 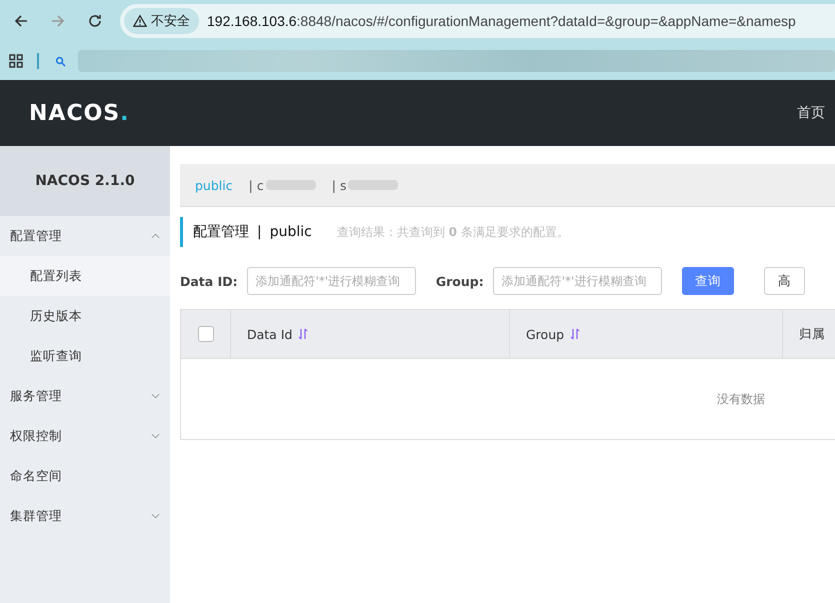 I want to click on address-bar: 不安全 192.168.103.6:8848/nacos/#/configurationManagement?dataId=&group=&appName=&namesp, so click(x=477, y=21).